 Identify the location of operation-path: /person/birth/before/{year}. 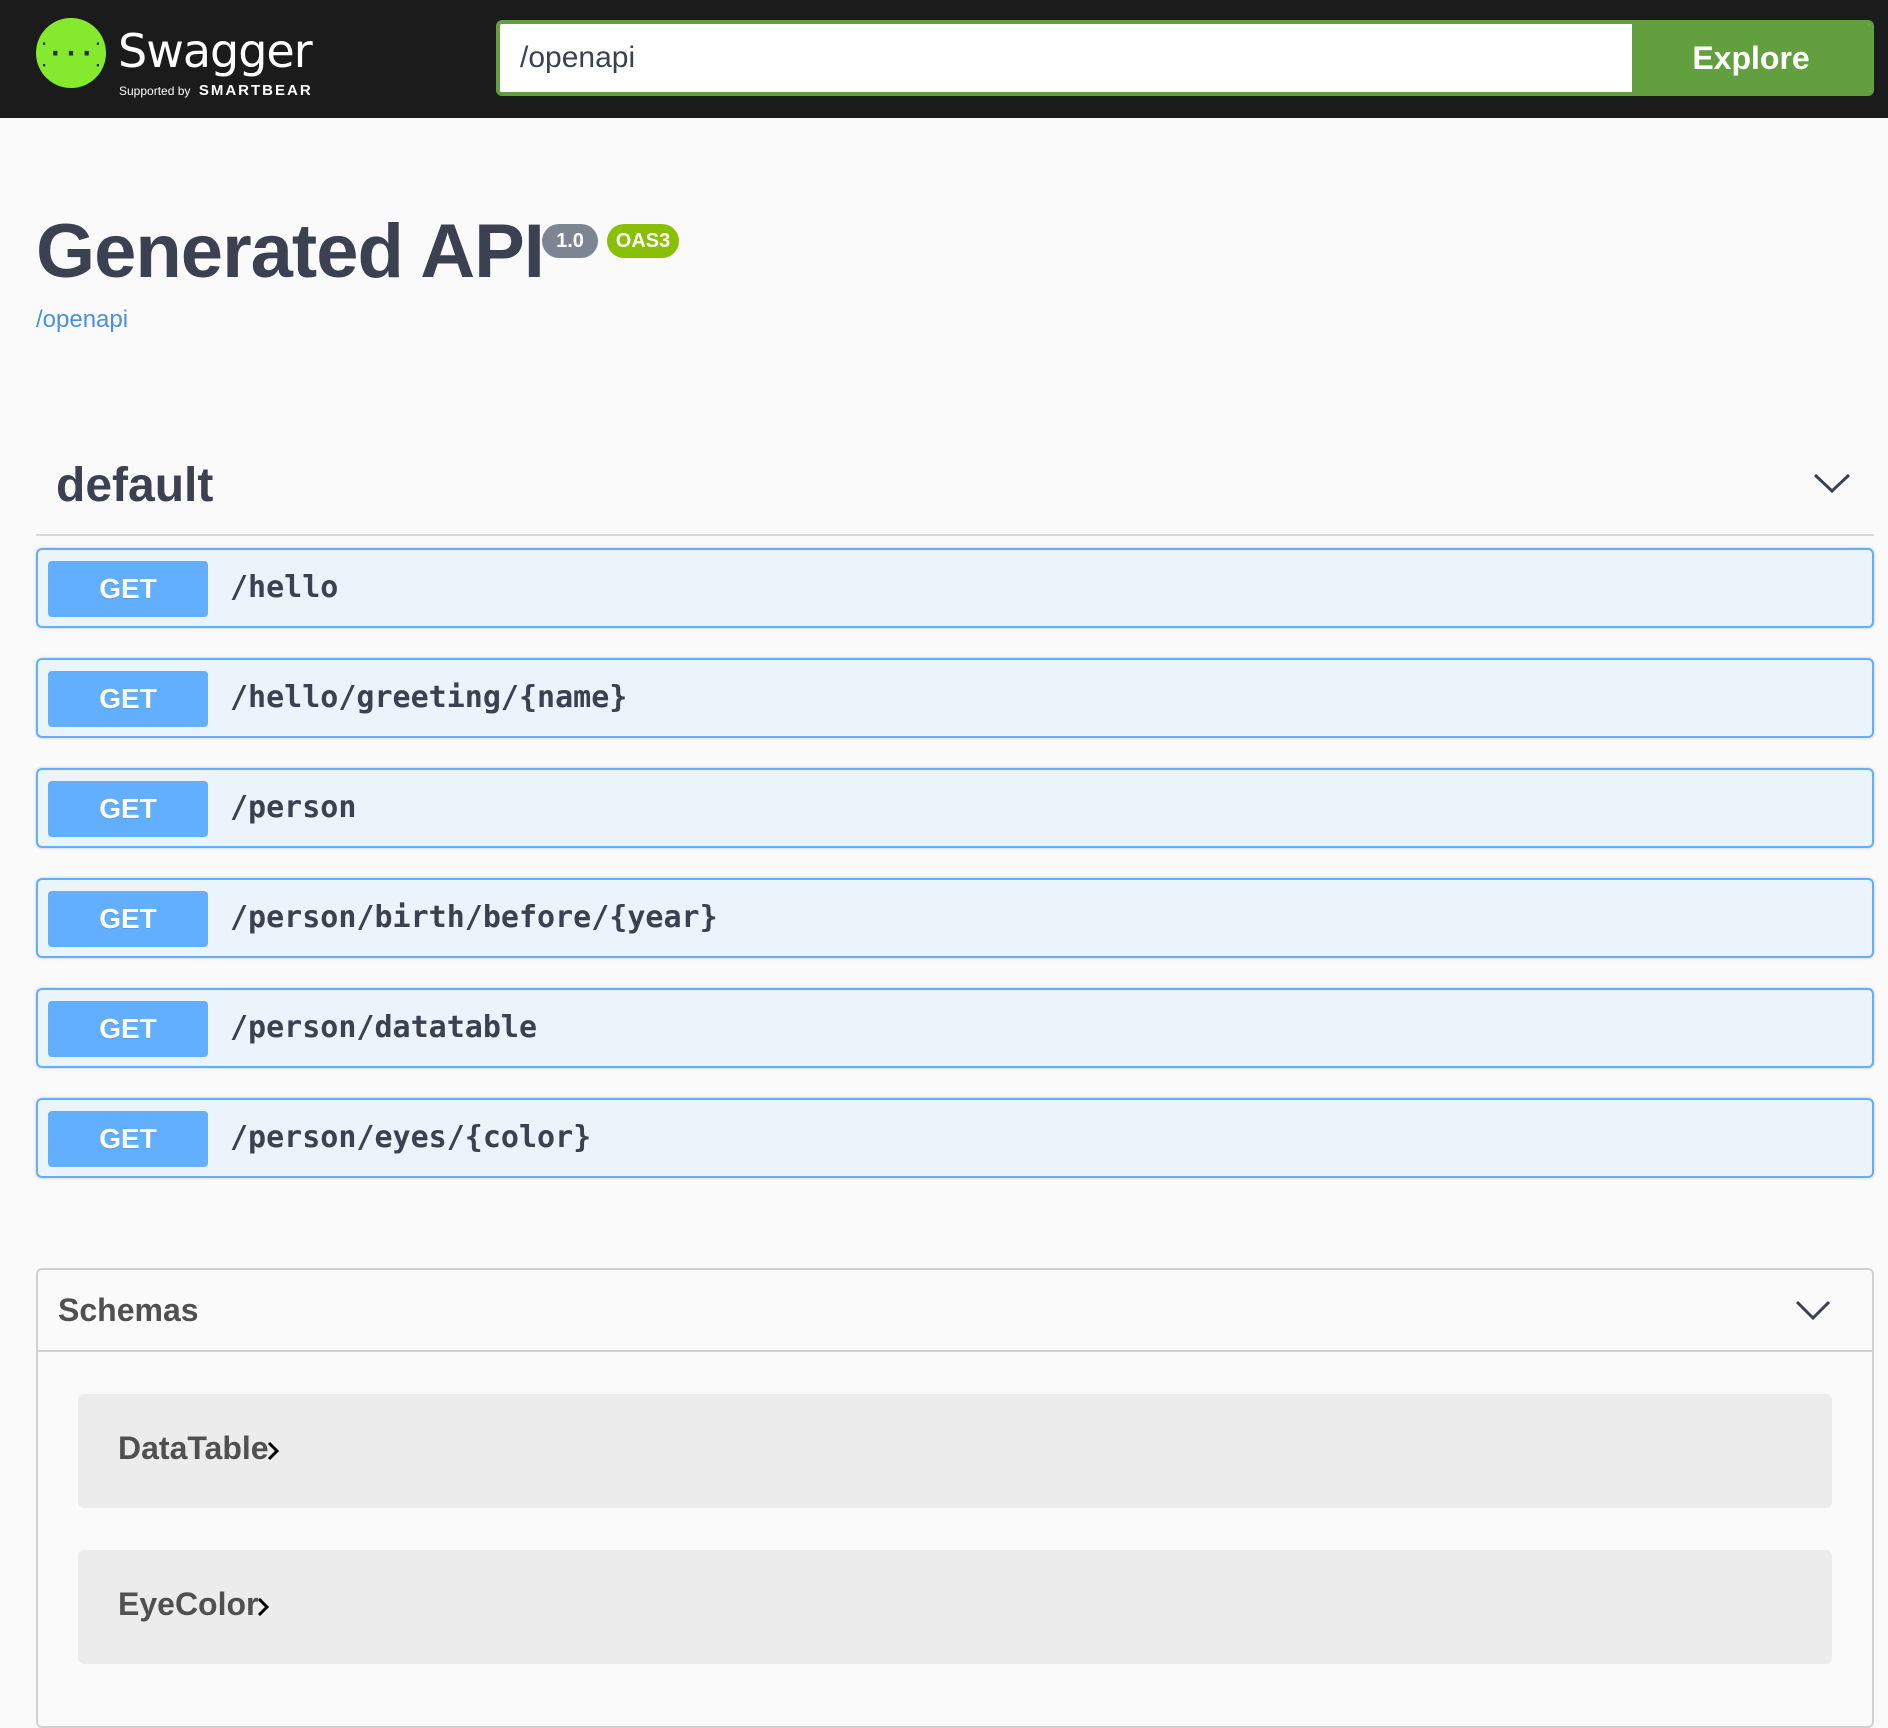
(474, 917).